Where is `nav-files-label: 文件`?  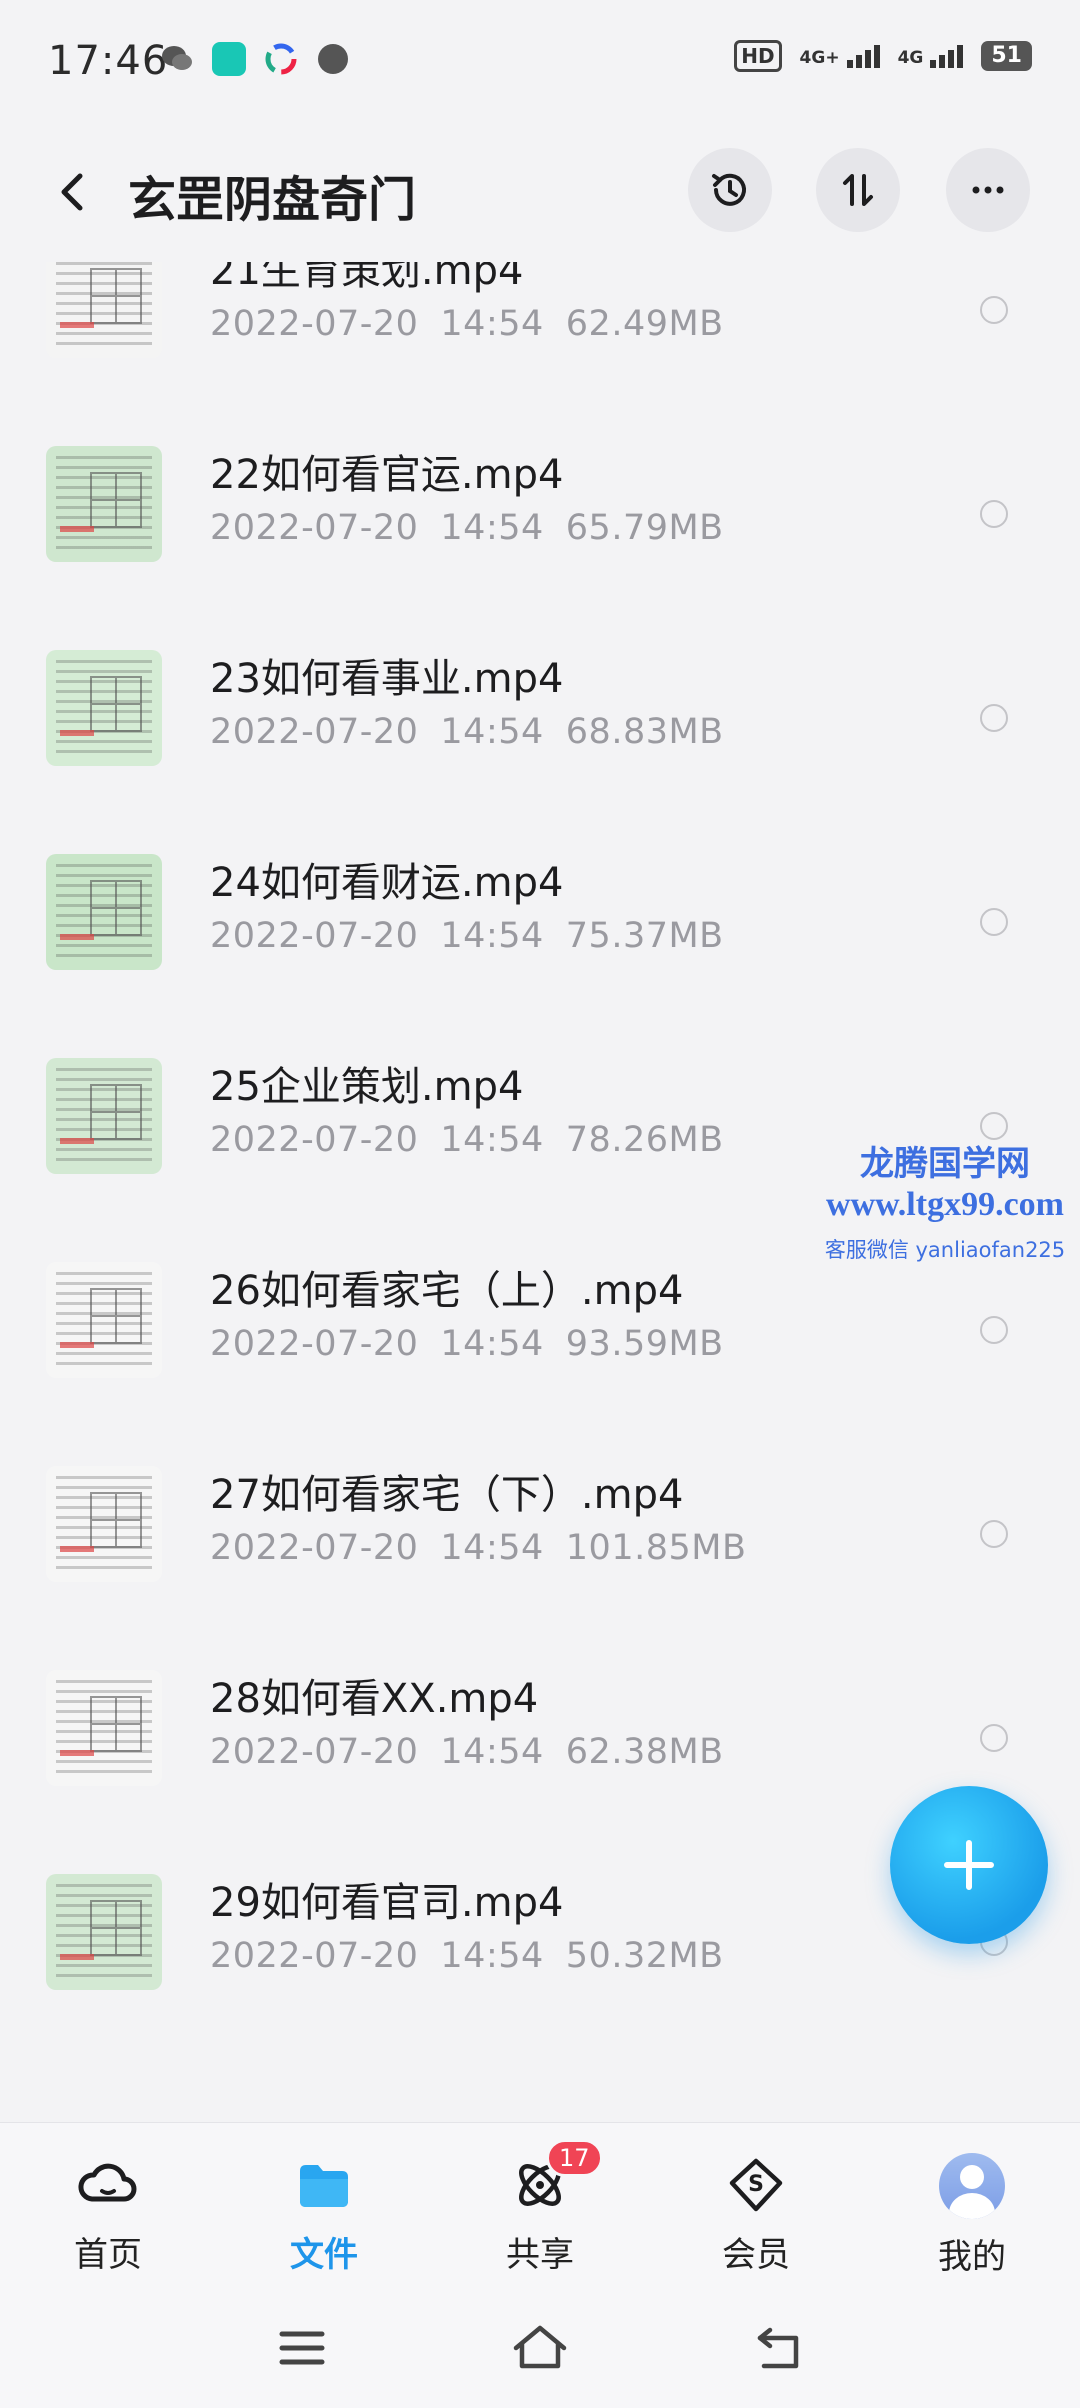 nav-files-label: 文件 is located at coordinates (324, 2255).